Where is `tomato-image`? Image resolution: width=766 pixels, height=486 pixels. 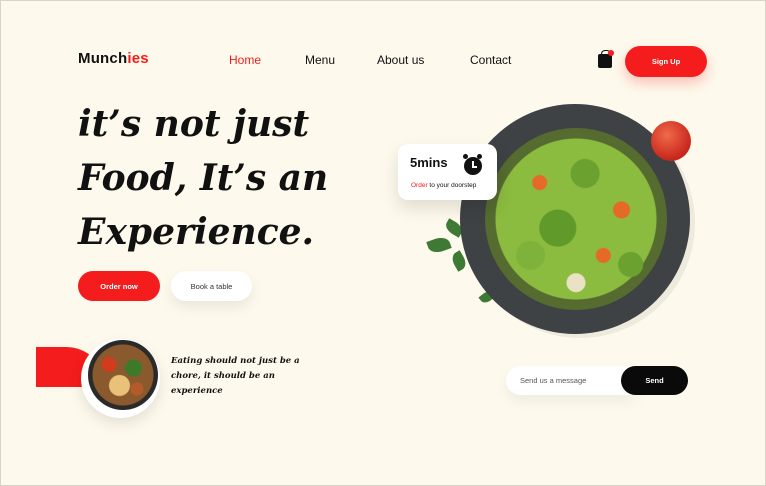 tomato-image is located at coordinates (671, 141).